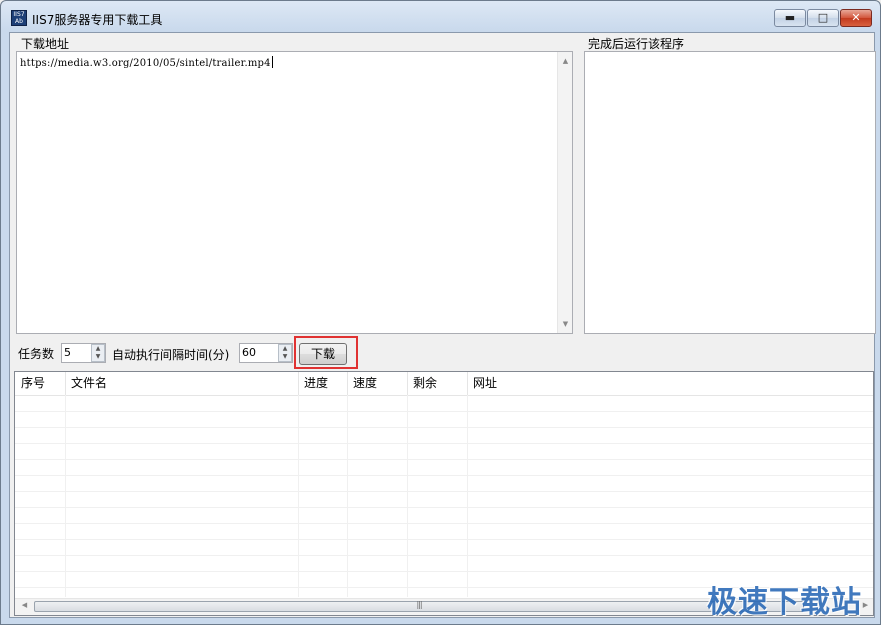  I want to click on close-icon: ✕, so click(856, 17).